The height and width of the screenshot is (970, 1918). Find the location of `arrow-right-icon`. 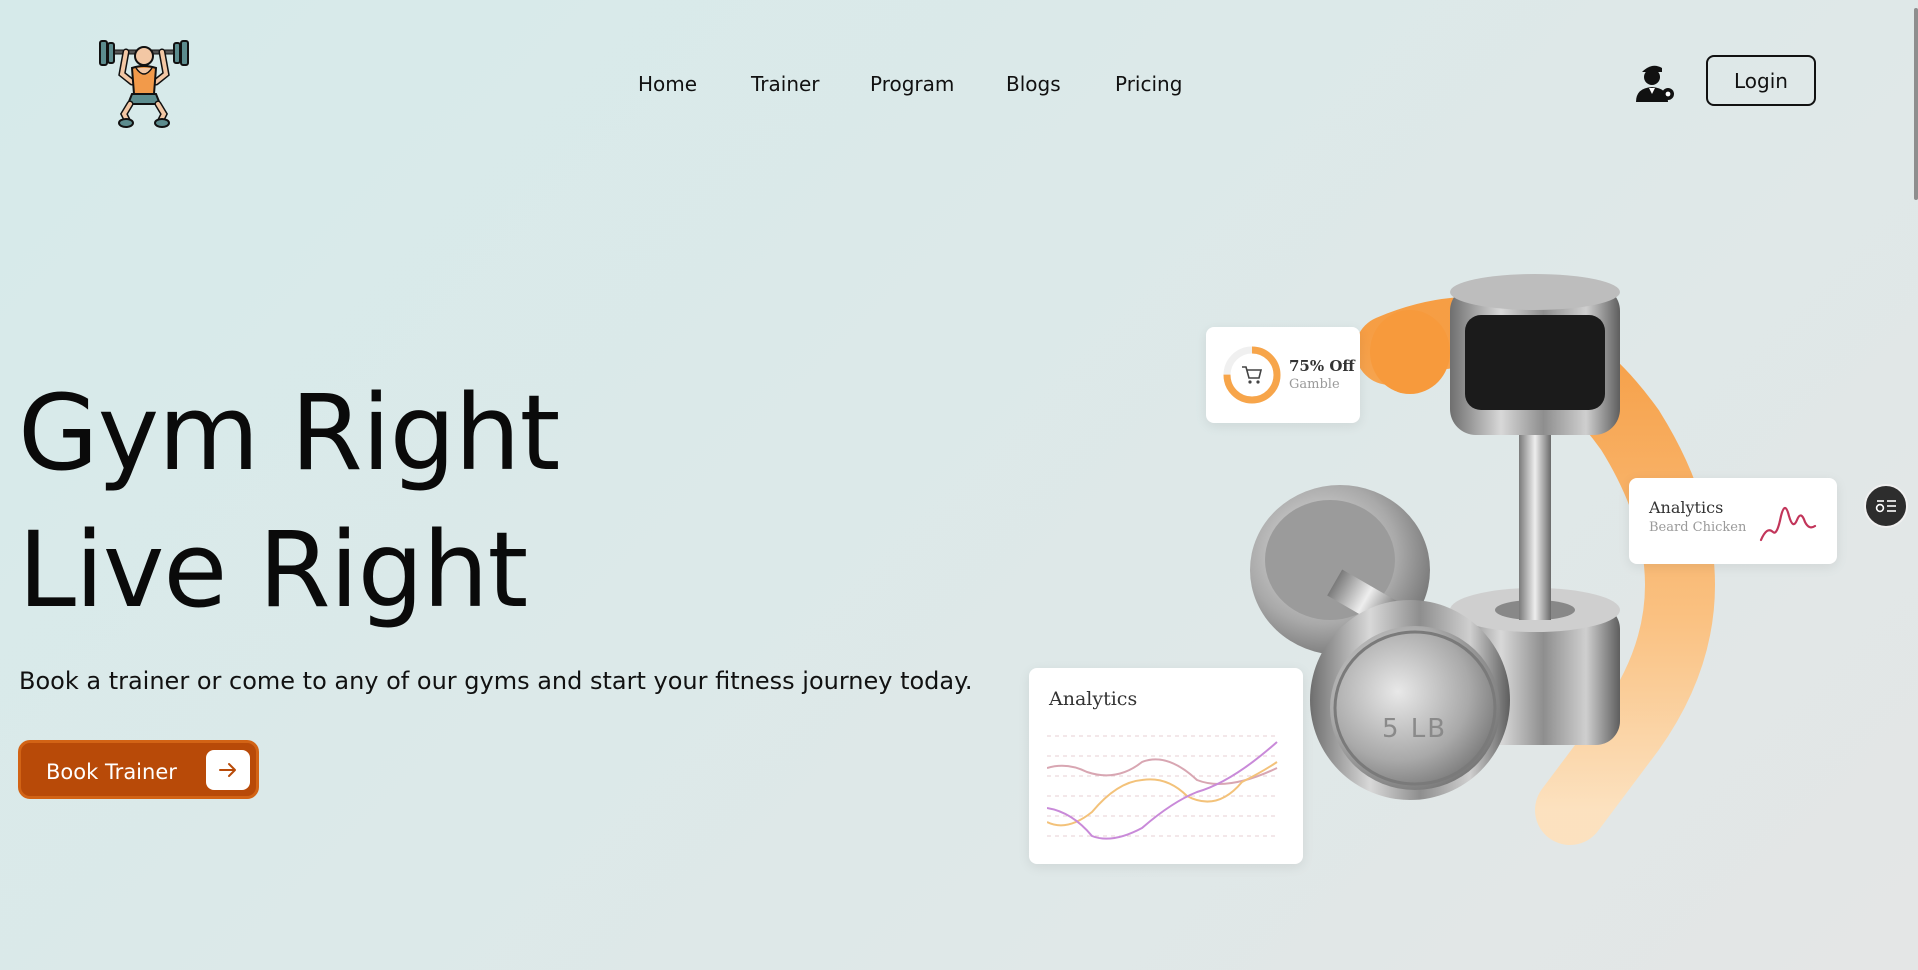

arrow-right-icon is located at coordinates (228, 770).